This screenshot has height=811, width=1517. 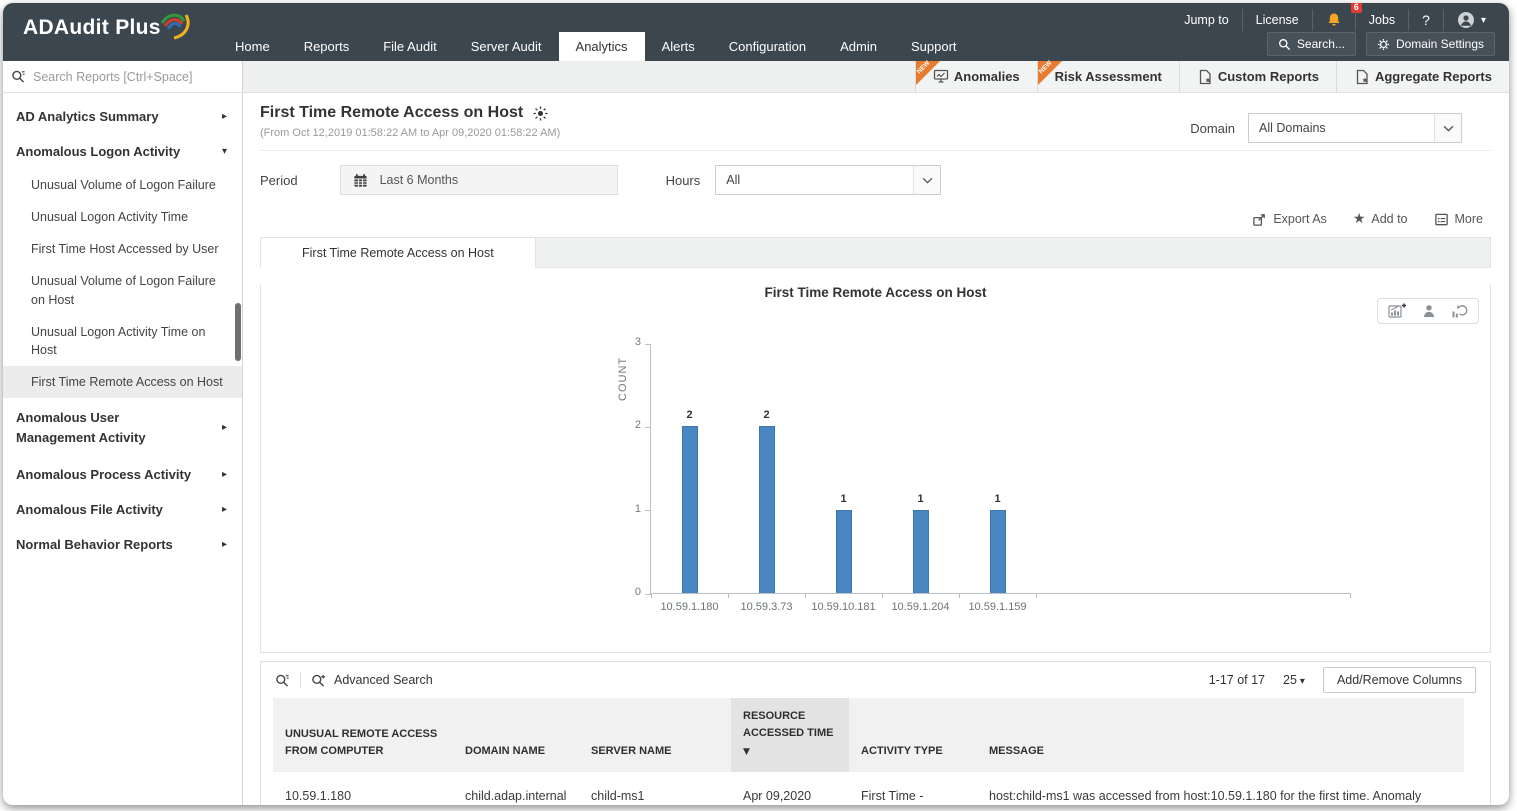 I want to click on sidebar-item-unusual-logon-activity-time: Unusual Logon Activity Time, so click(x=122, y=217).